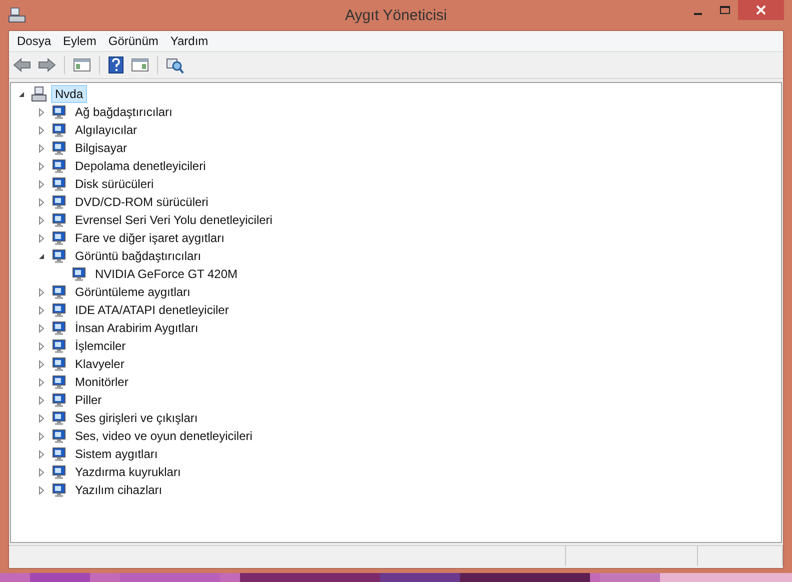 The height and width of the screenshot is (582, 792). What do you see at coordinates (101, 382) in the screenshot?
I see `tree-item: Monitörler` at bounding box center [101, 382].